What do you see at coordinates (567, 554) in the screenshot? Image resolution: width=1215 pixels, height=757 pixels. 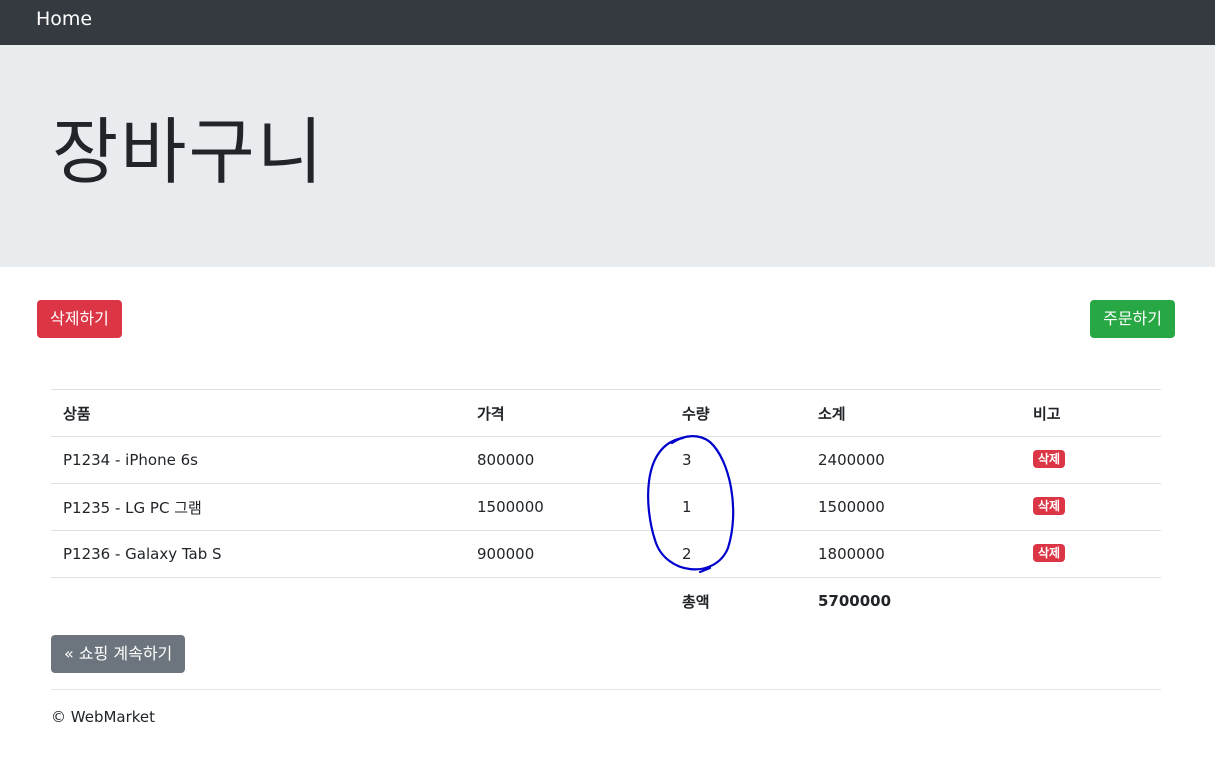 I see `price-cell: 900000` at bounding box center [567, 554].